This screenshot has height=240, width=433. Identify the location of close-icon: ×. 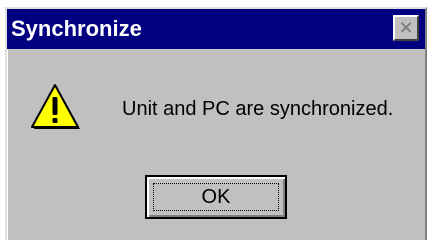
(406, 27).